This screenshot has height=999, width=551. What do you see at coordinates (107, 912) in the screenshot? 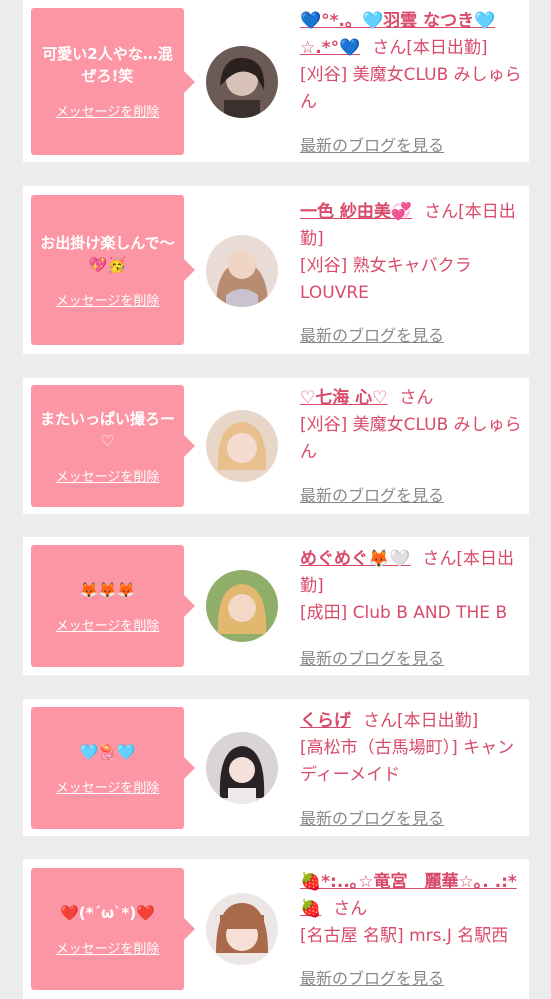
I see `message-text: ❤️(*´ω`*)❤️` at bounding box center [107, 912].